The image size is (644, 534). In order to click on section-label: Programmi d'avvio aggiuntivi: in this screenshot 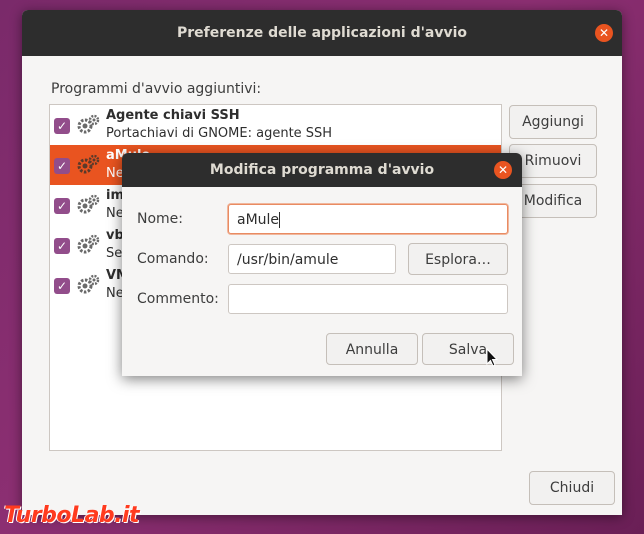, I will do `click(156, 89)`.